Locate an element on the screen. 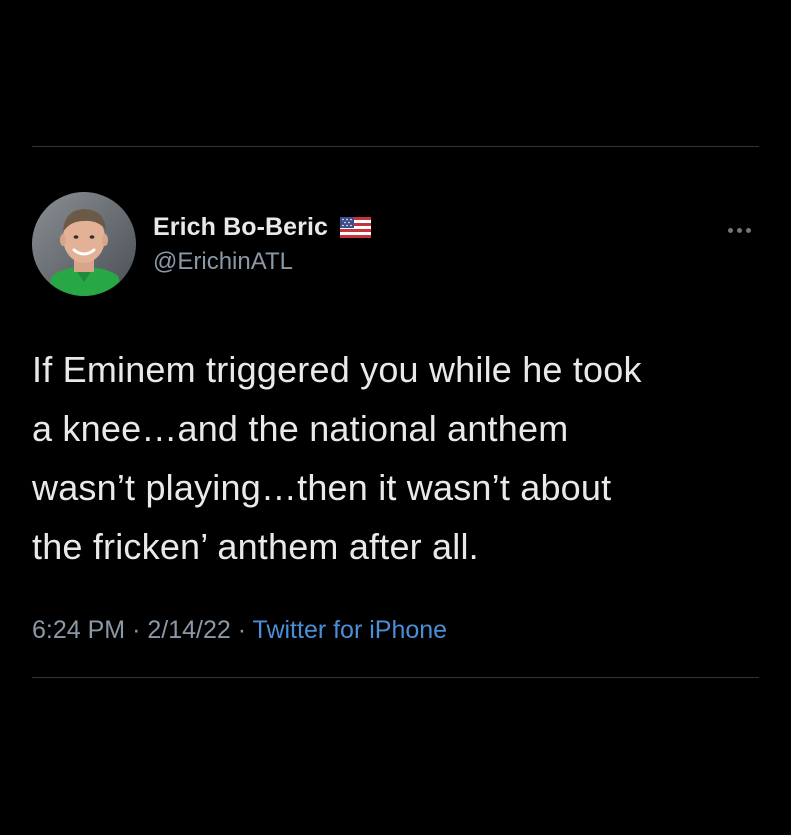 The width and height of the screenshot is (791, 835). us-flag-icon is located at coordinates (356, 227).